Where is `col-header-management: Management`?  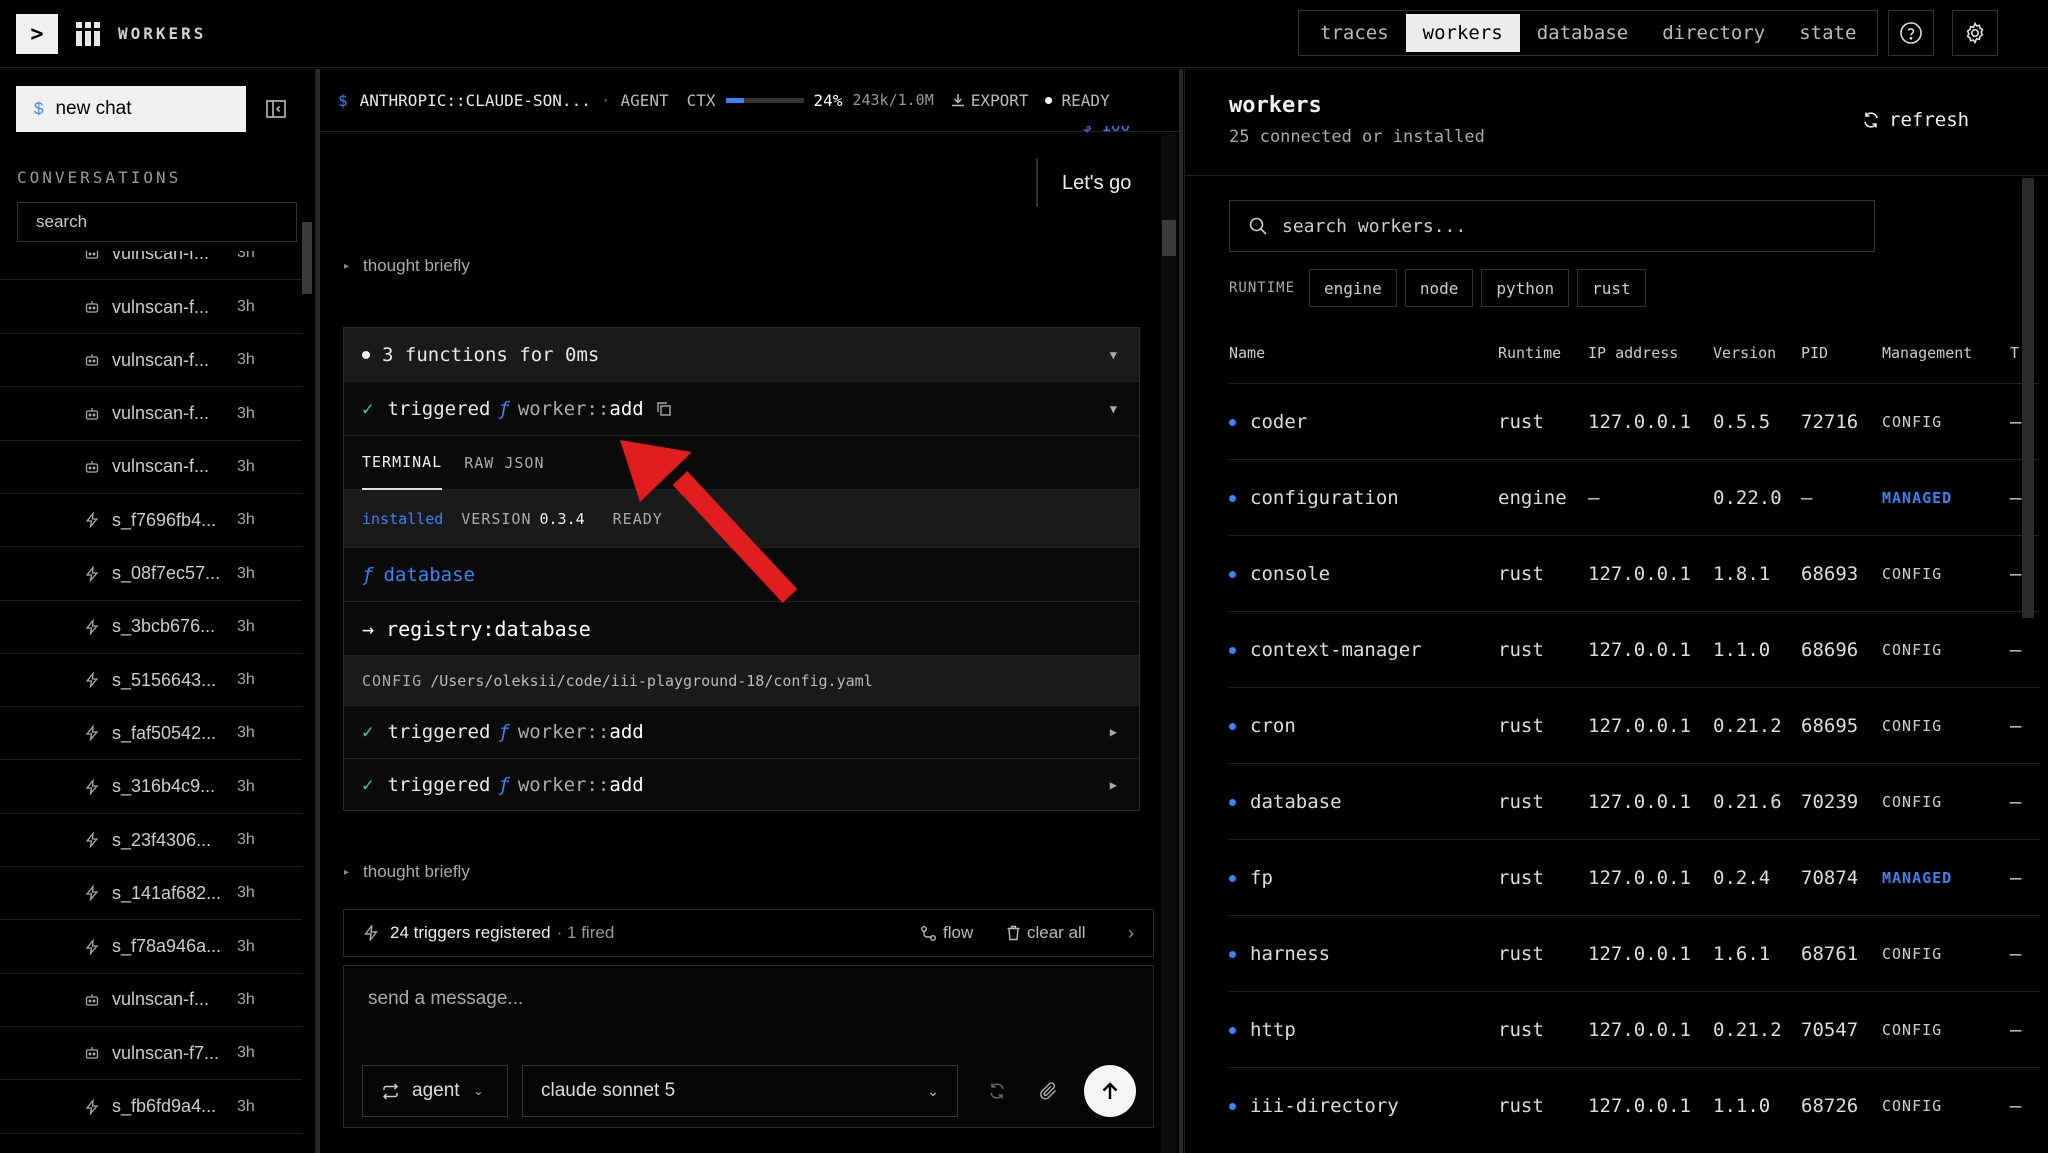
col-header-management: Management is located at coordinates (1927, 353).